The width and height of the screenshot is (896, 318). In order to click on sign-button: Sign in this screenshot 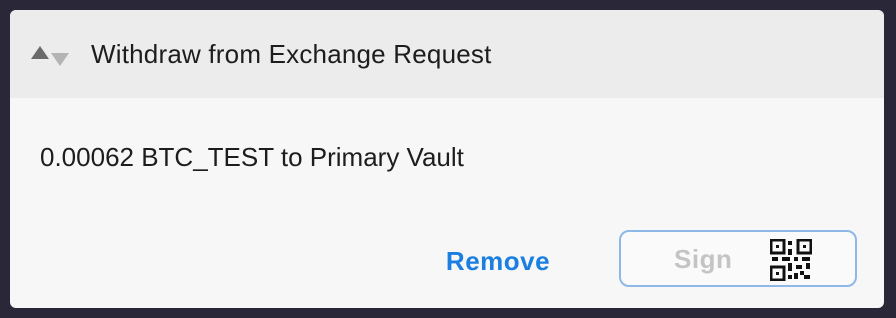, I will do `click(738, 258)`.